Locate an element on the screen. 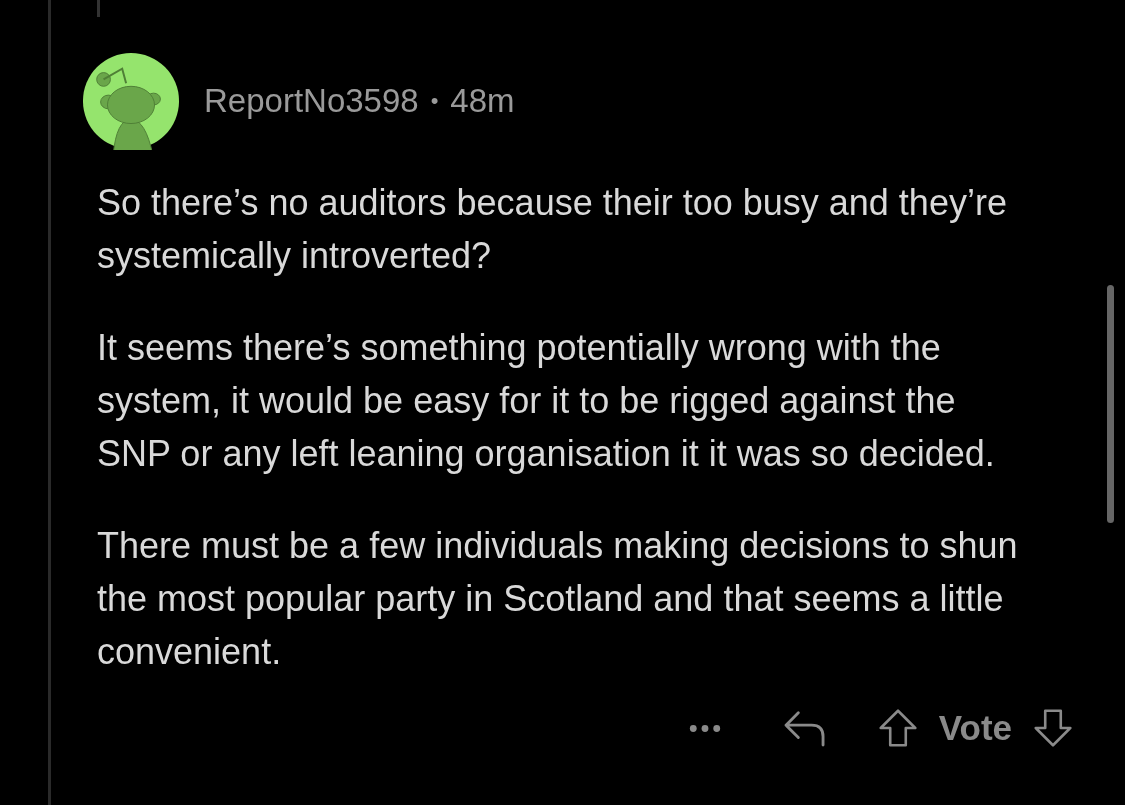 Image resolution: width=1125 pixels, height=805 pixels. comment-author: ReportNo3598 is located at coordinates (311, 101).